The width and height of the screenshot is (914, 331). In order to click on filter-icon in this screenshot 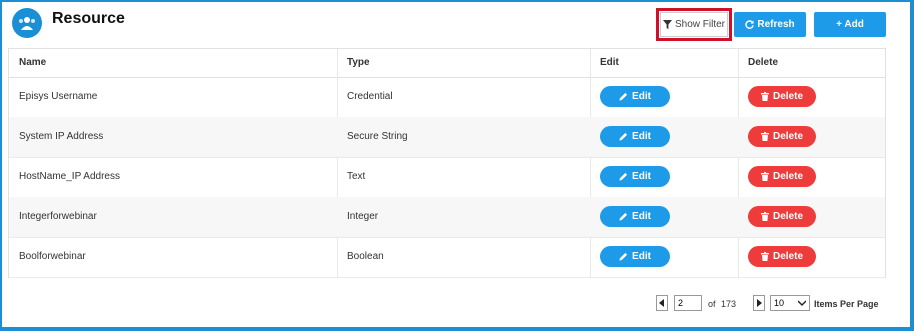, I will do `click(667, 24)`.